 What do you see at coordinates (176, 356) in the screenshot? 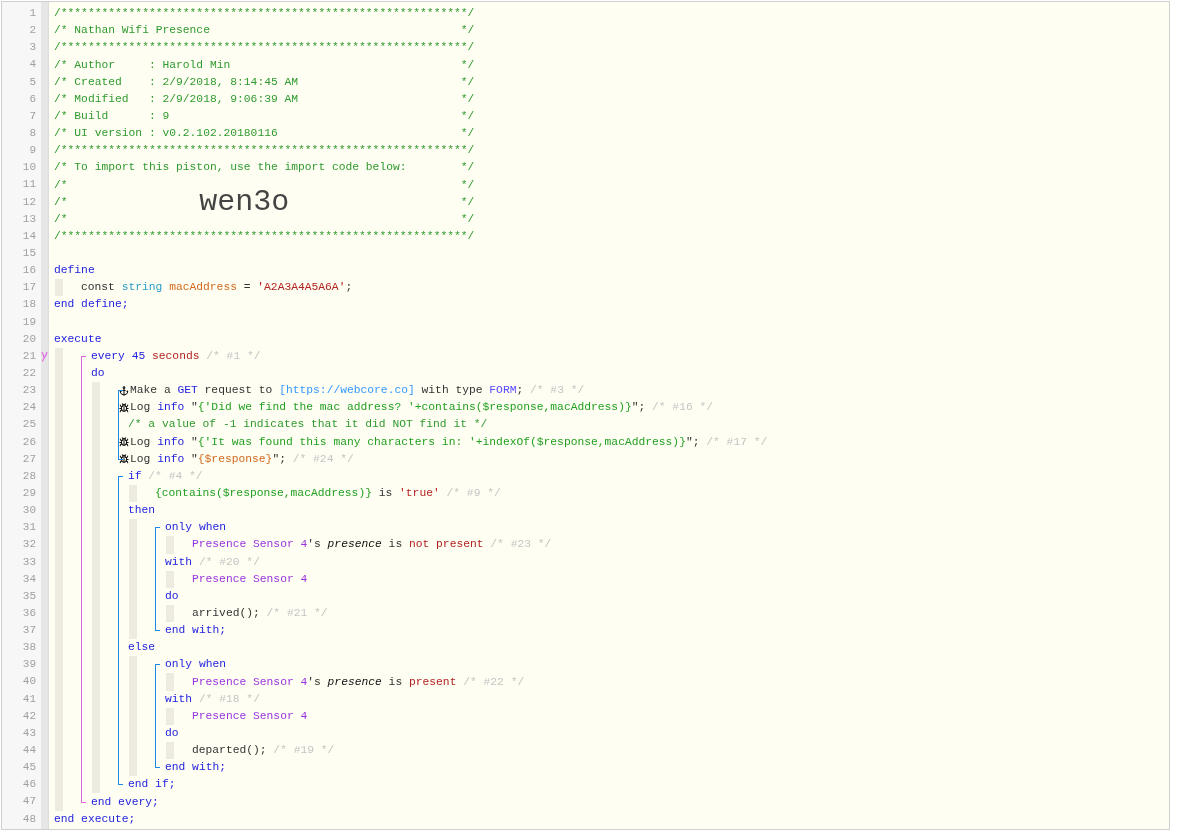
I see `code-unit: seconds` at bounding box center [176, 356].